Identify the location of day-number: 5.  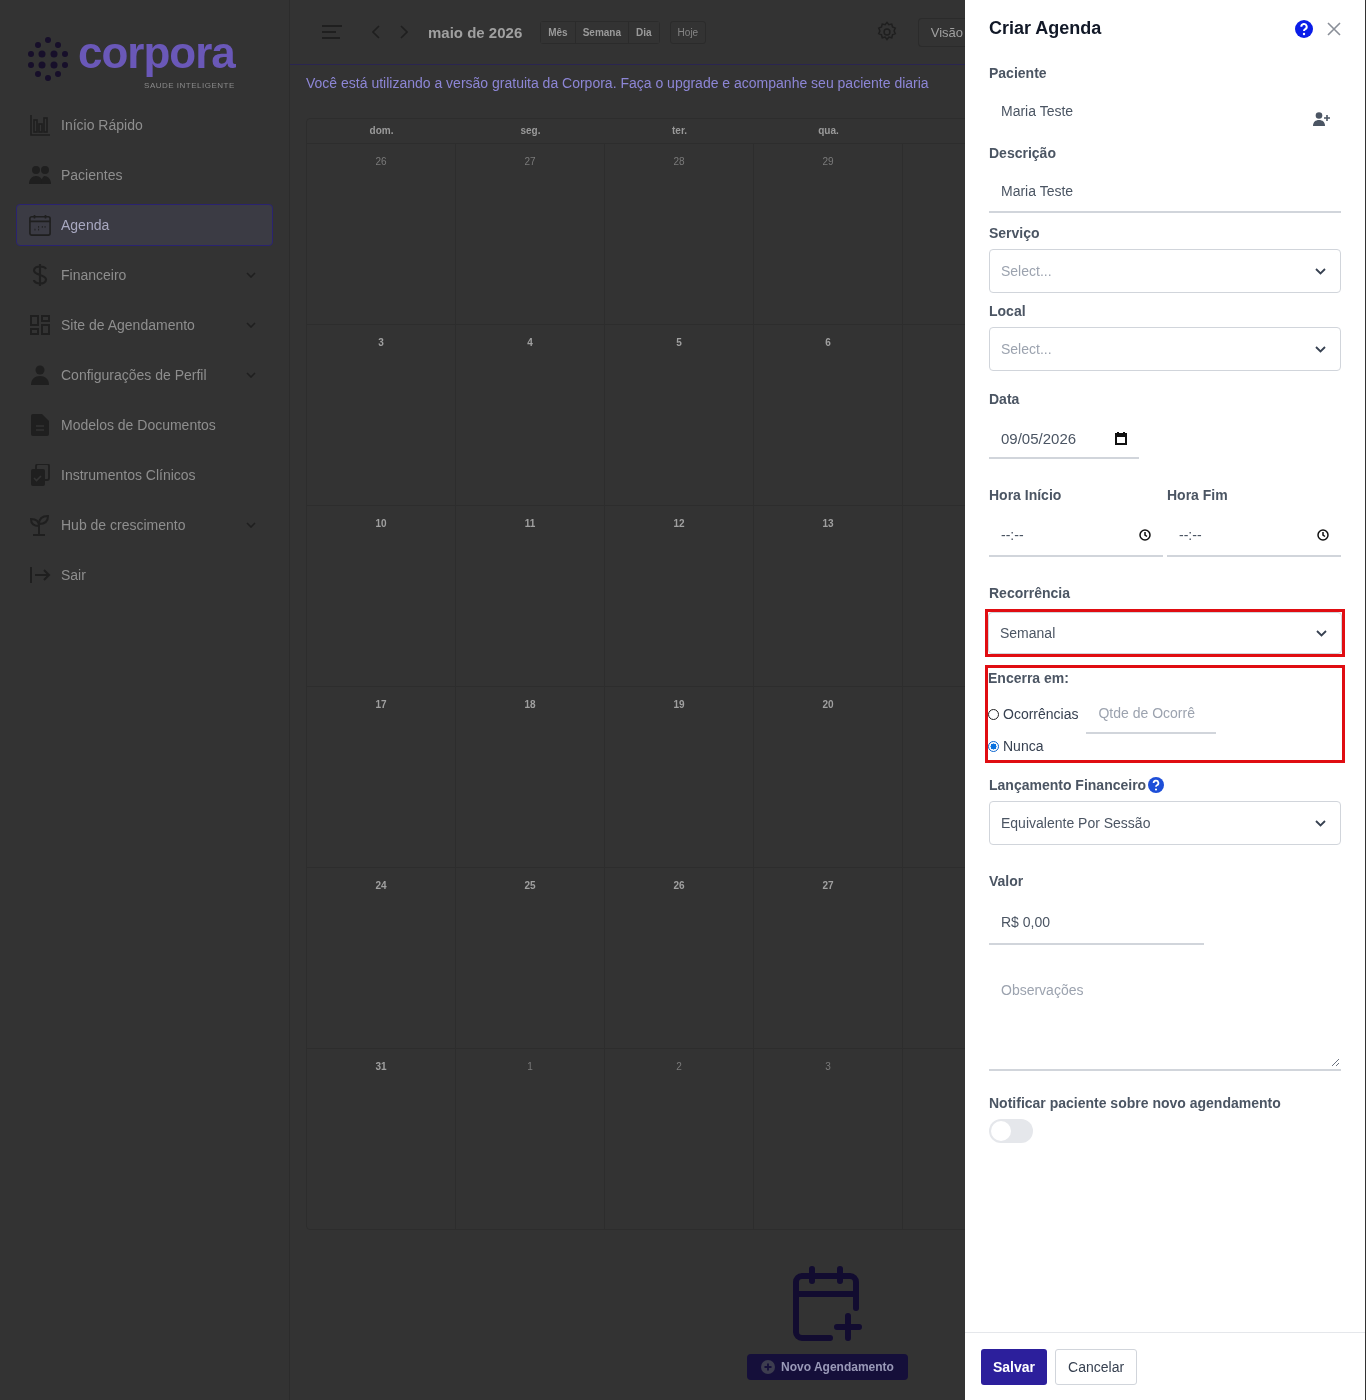
(679, 342).